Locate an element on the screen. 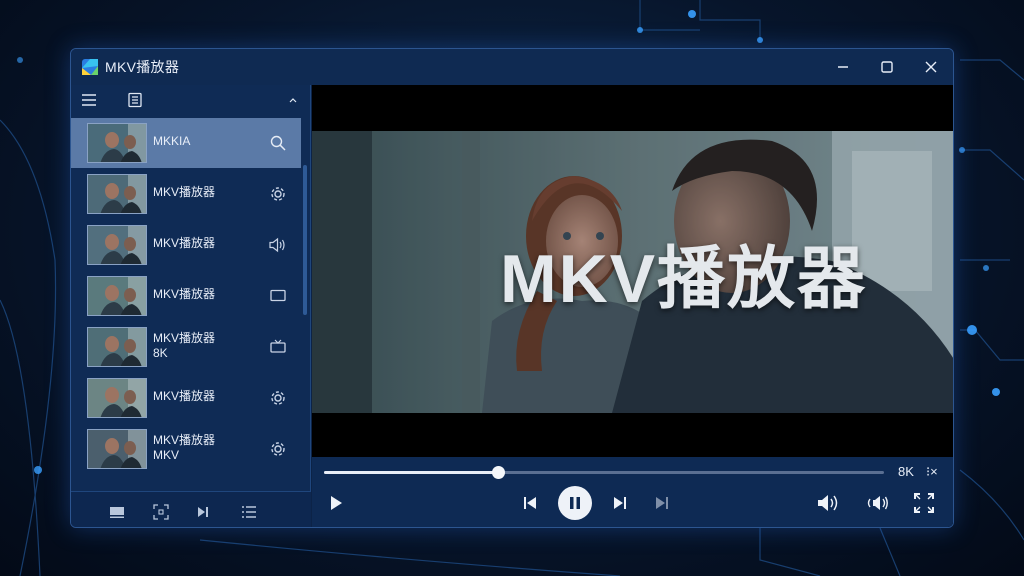 Image resolution: width=1024 pixels, height=576 pixels. close-button is located at coordinates (931, 67).